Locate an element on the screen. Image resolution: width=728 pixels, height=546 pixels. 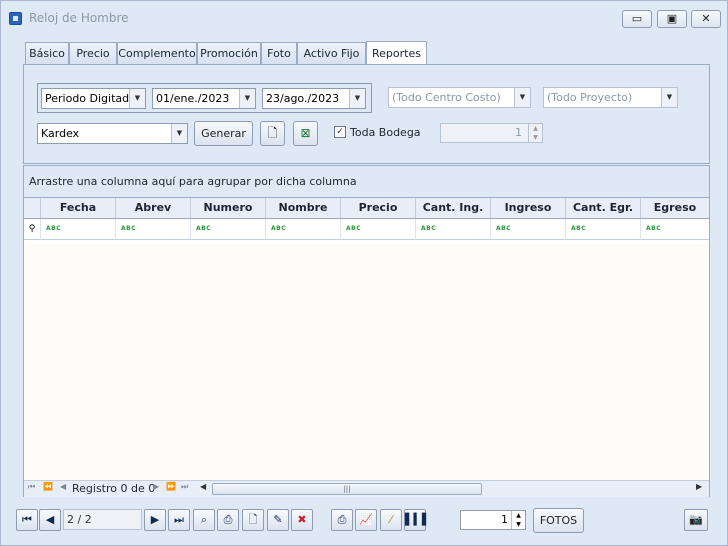
next-page-icon: ⏩ is located at coordinates (171, 486).